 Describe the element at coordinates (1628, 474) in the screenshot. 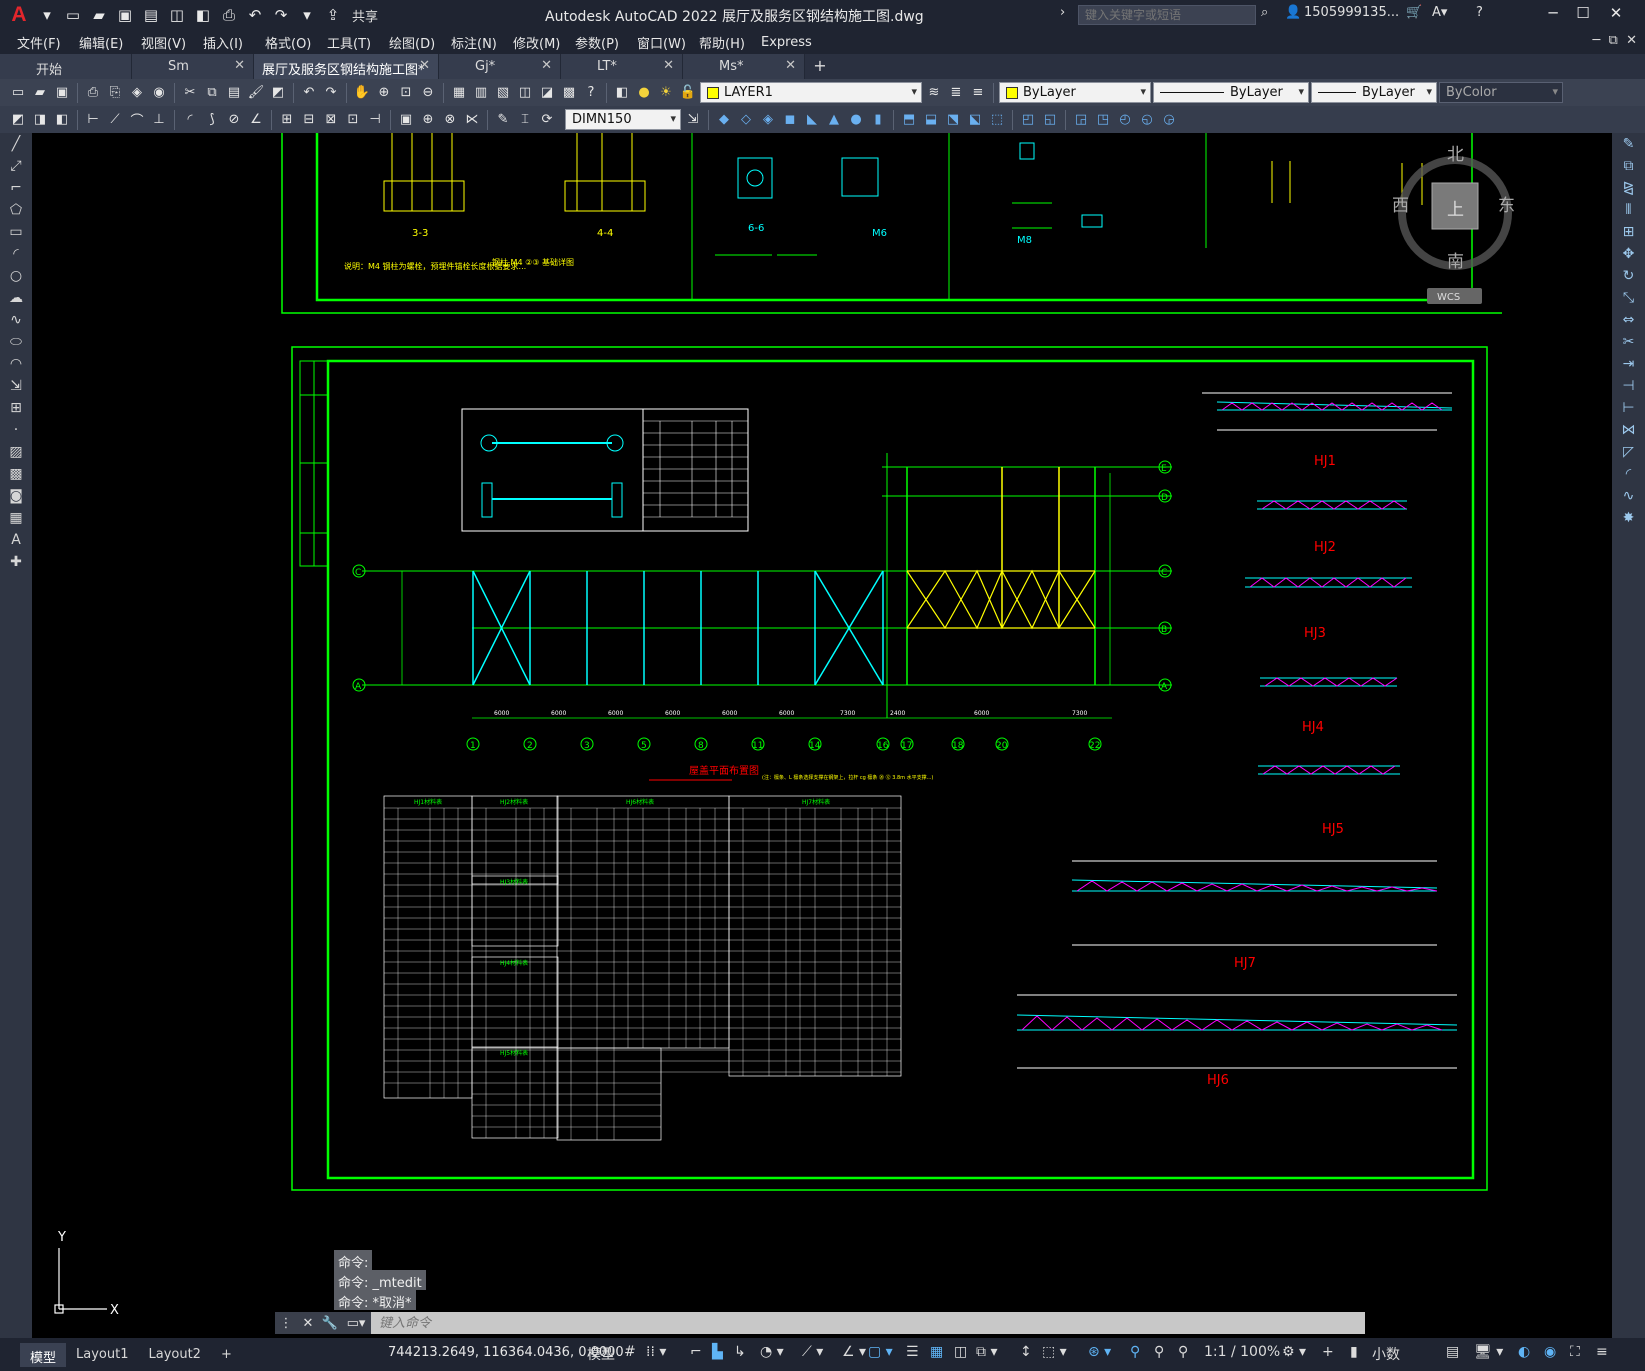

I see `fillet-icon: ◜` at that location.